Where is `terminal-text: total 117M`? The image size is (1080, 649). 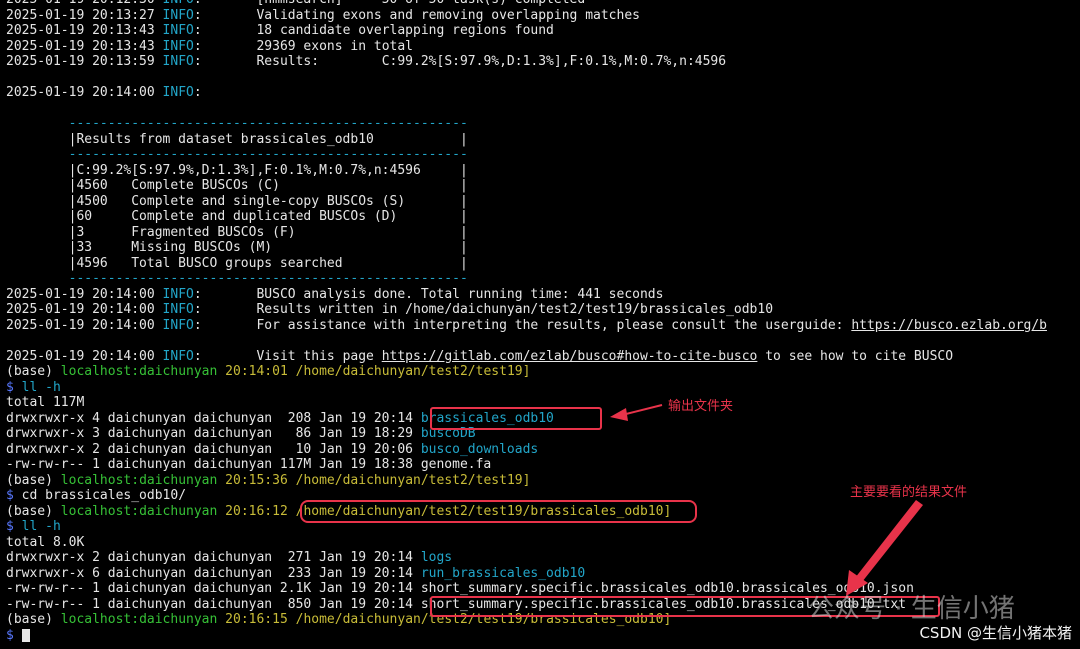
terminal-text: total 117M is located at coordinates (45, 402).